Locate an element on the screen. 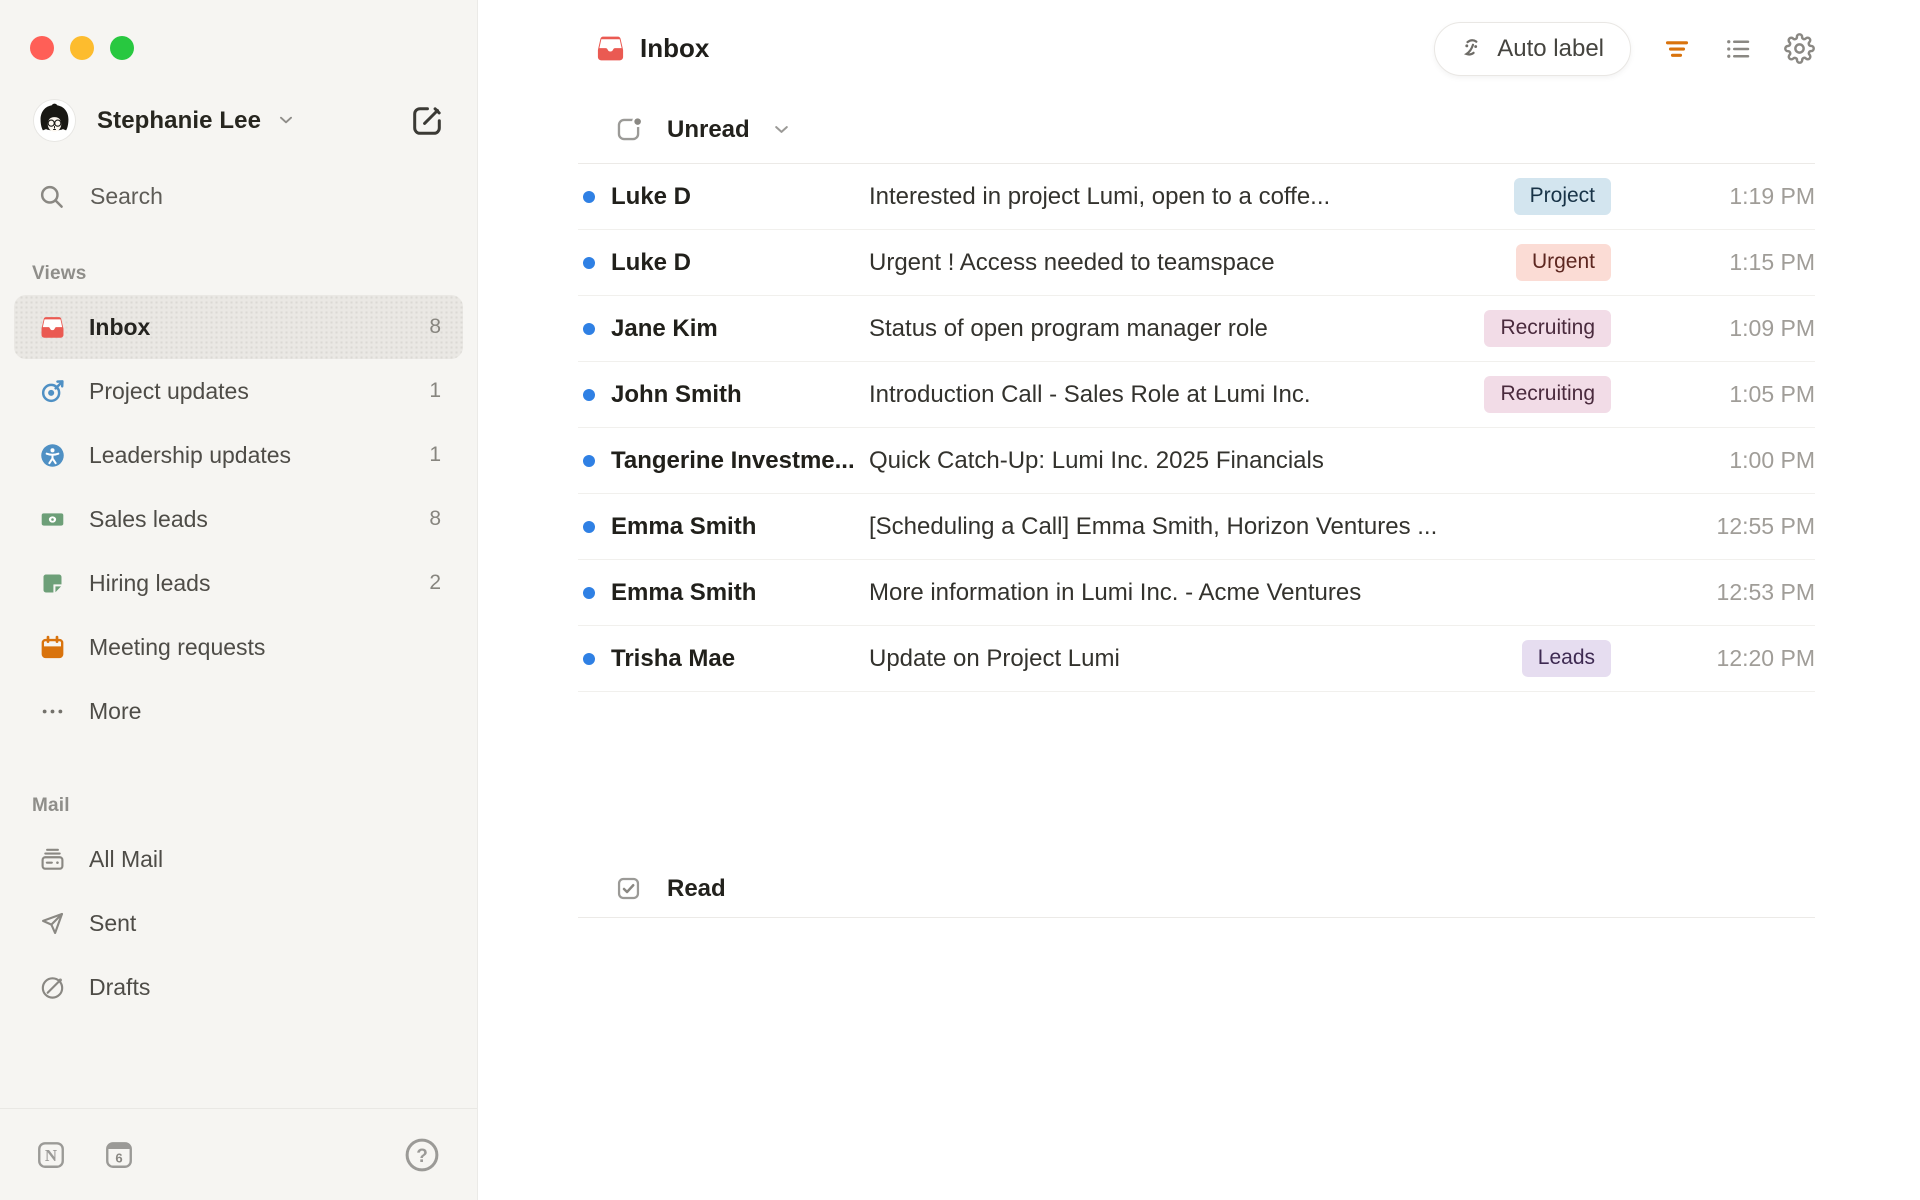  list-view-icon is located at coordinates (1738, 49).